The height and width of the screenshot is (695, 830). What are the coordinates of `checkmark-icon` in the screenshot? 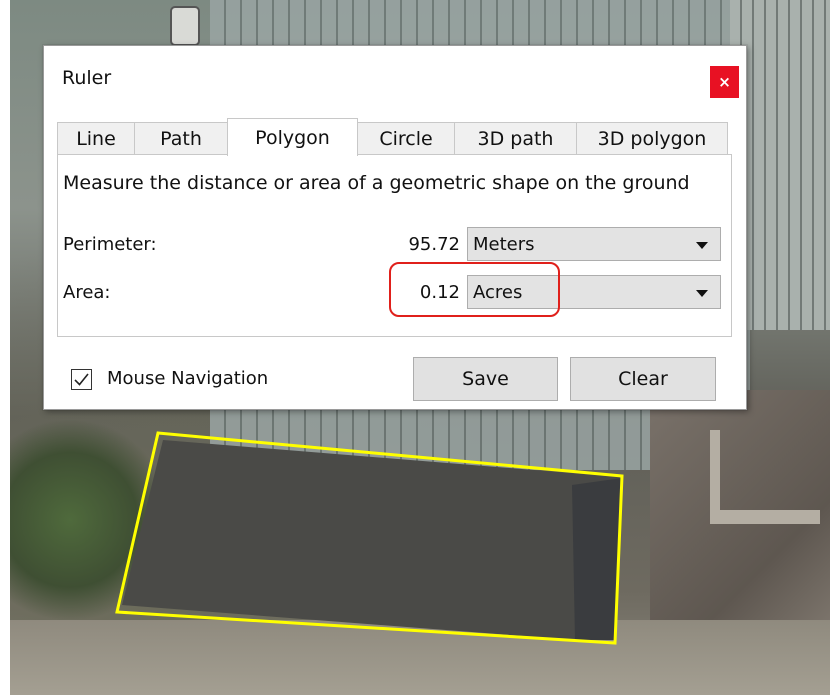 It's located at (81, 379).